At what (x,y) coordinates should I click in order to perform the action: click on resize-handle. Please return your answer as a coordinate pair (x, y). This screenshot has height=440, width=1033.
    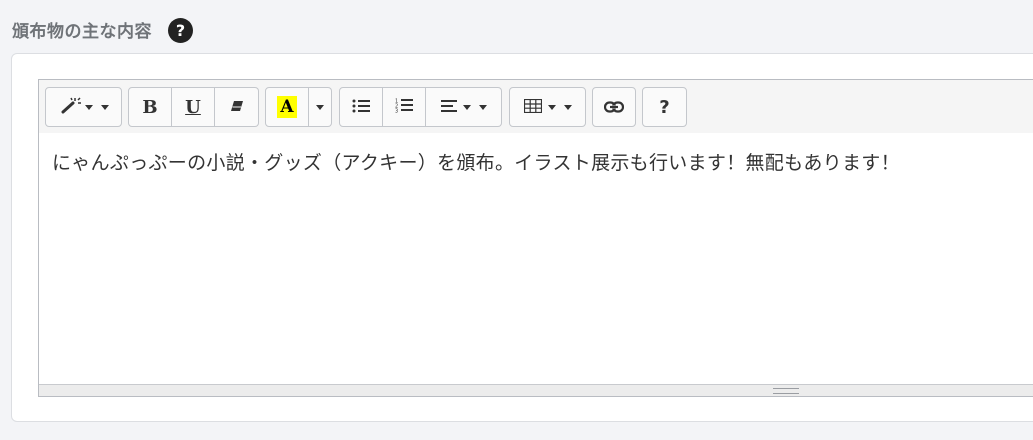
    Looking at the image, I should click on (536, 390).